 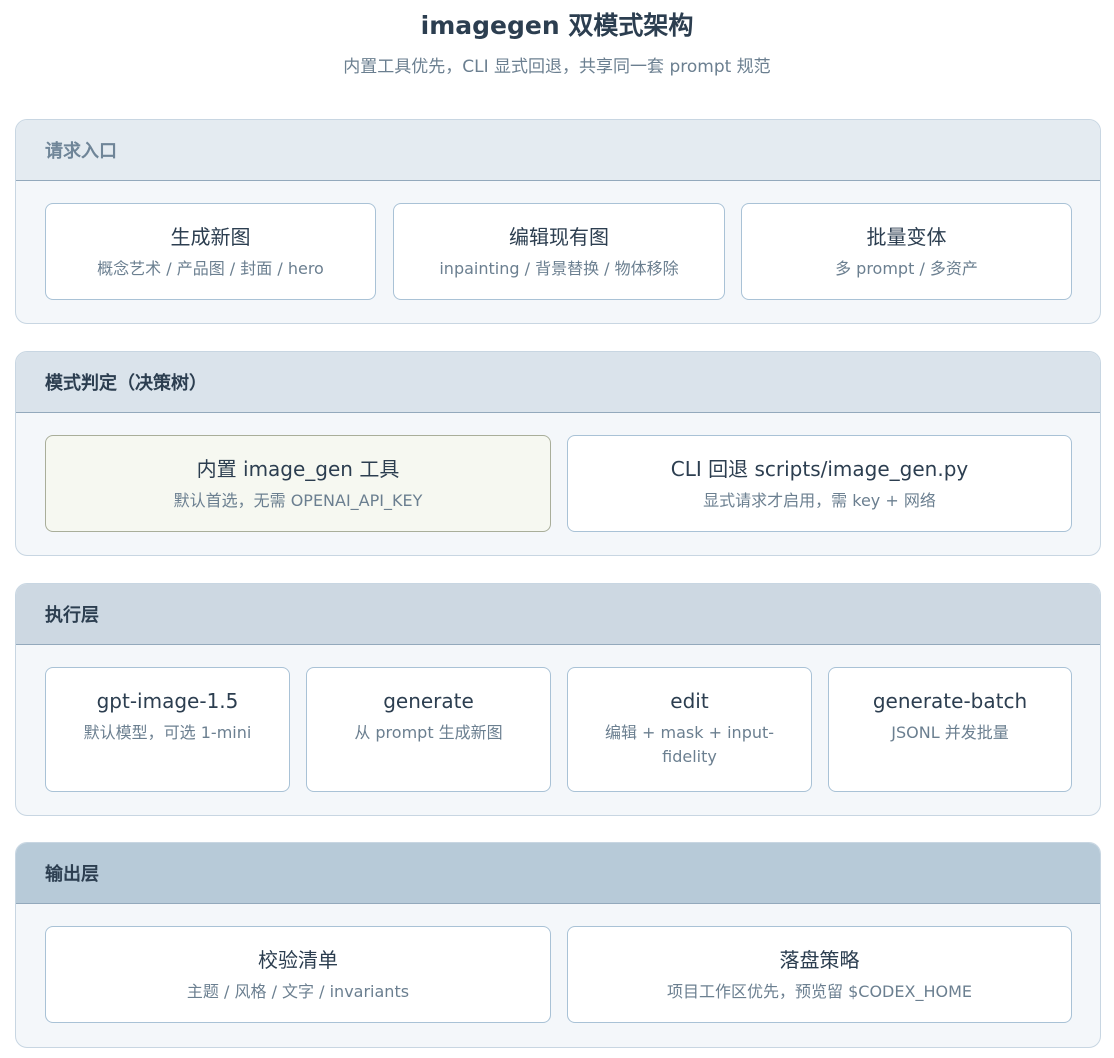 What do you see at coordinates (72, 615) in the screenshot?
I see `layer-label: 执行层` at bounding box center [72, 615].